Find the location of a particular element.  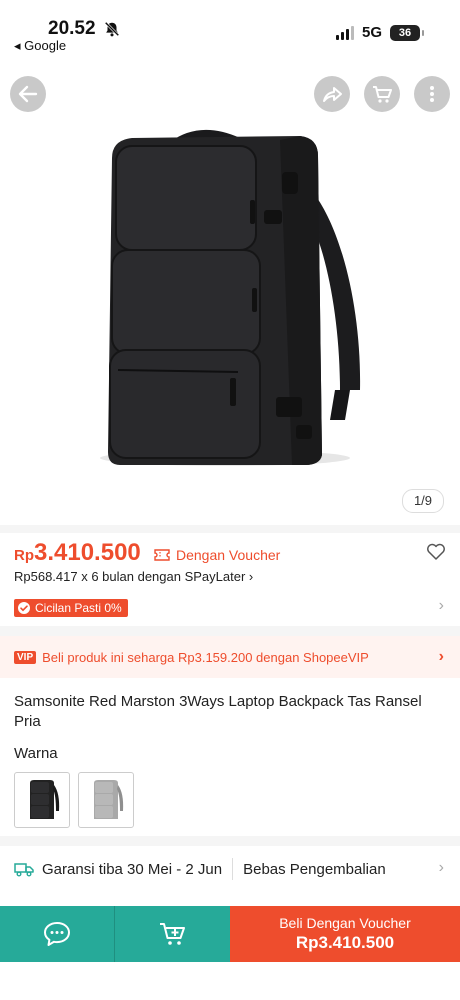

battery-icon: 36 is located at coordinates (407, 32).